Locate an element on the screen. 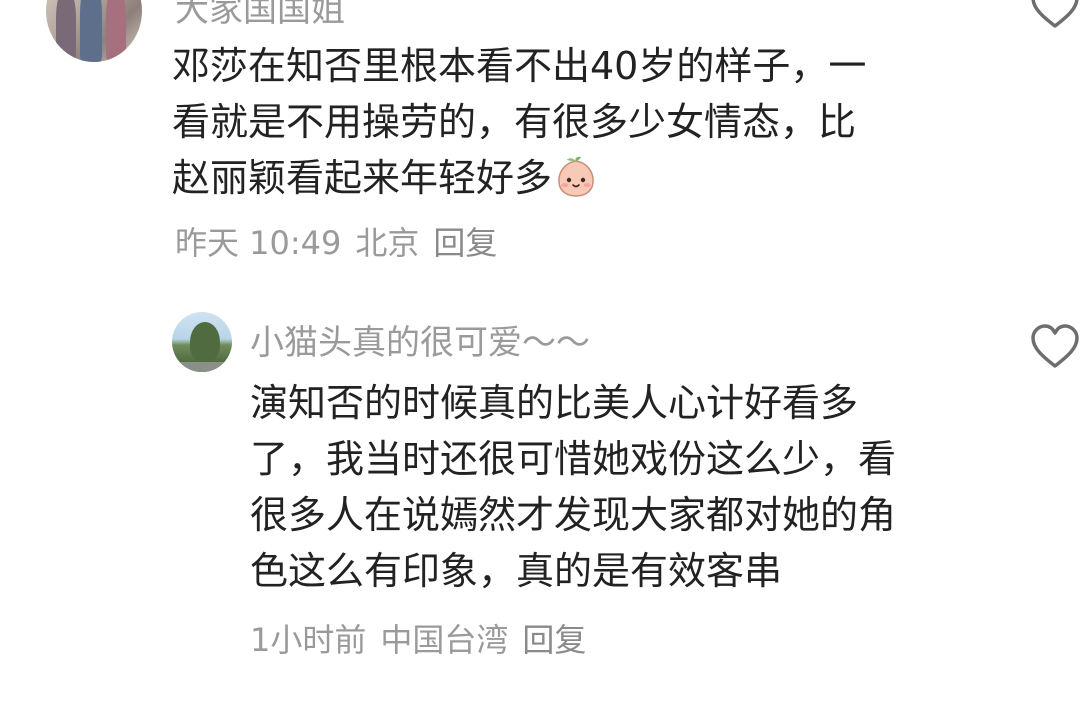 This screenshot has height=702, width=1080. comment-meta: 1小时前 中国台湾 回复 is located at coordinates (425, 638).